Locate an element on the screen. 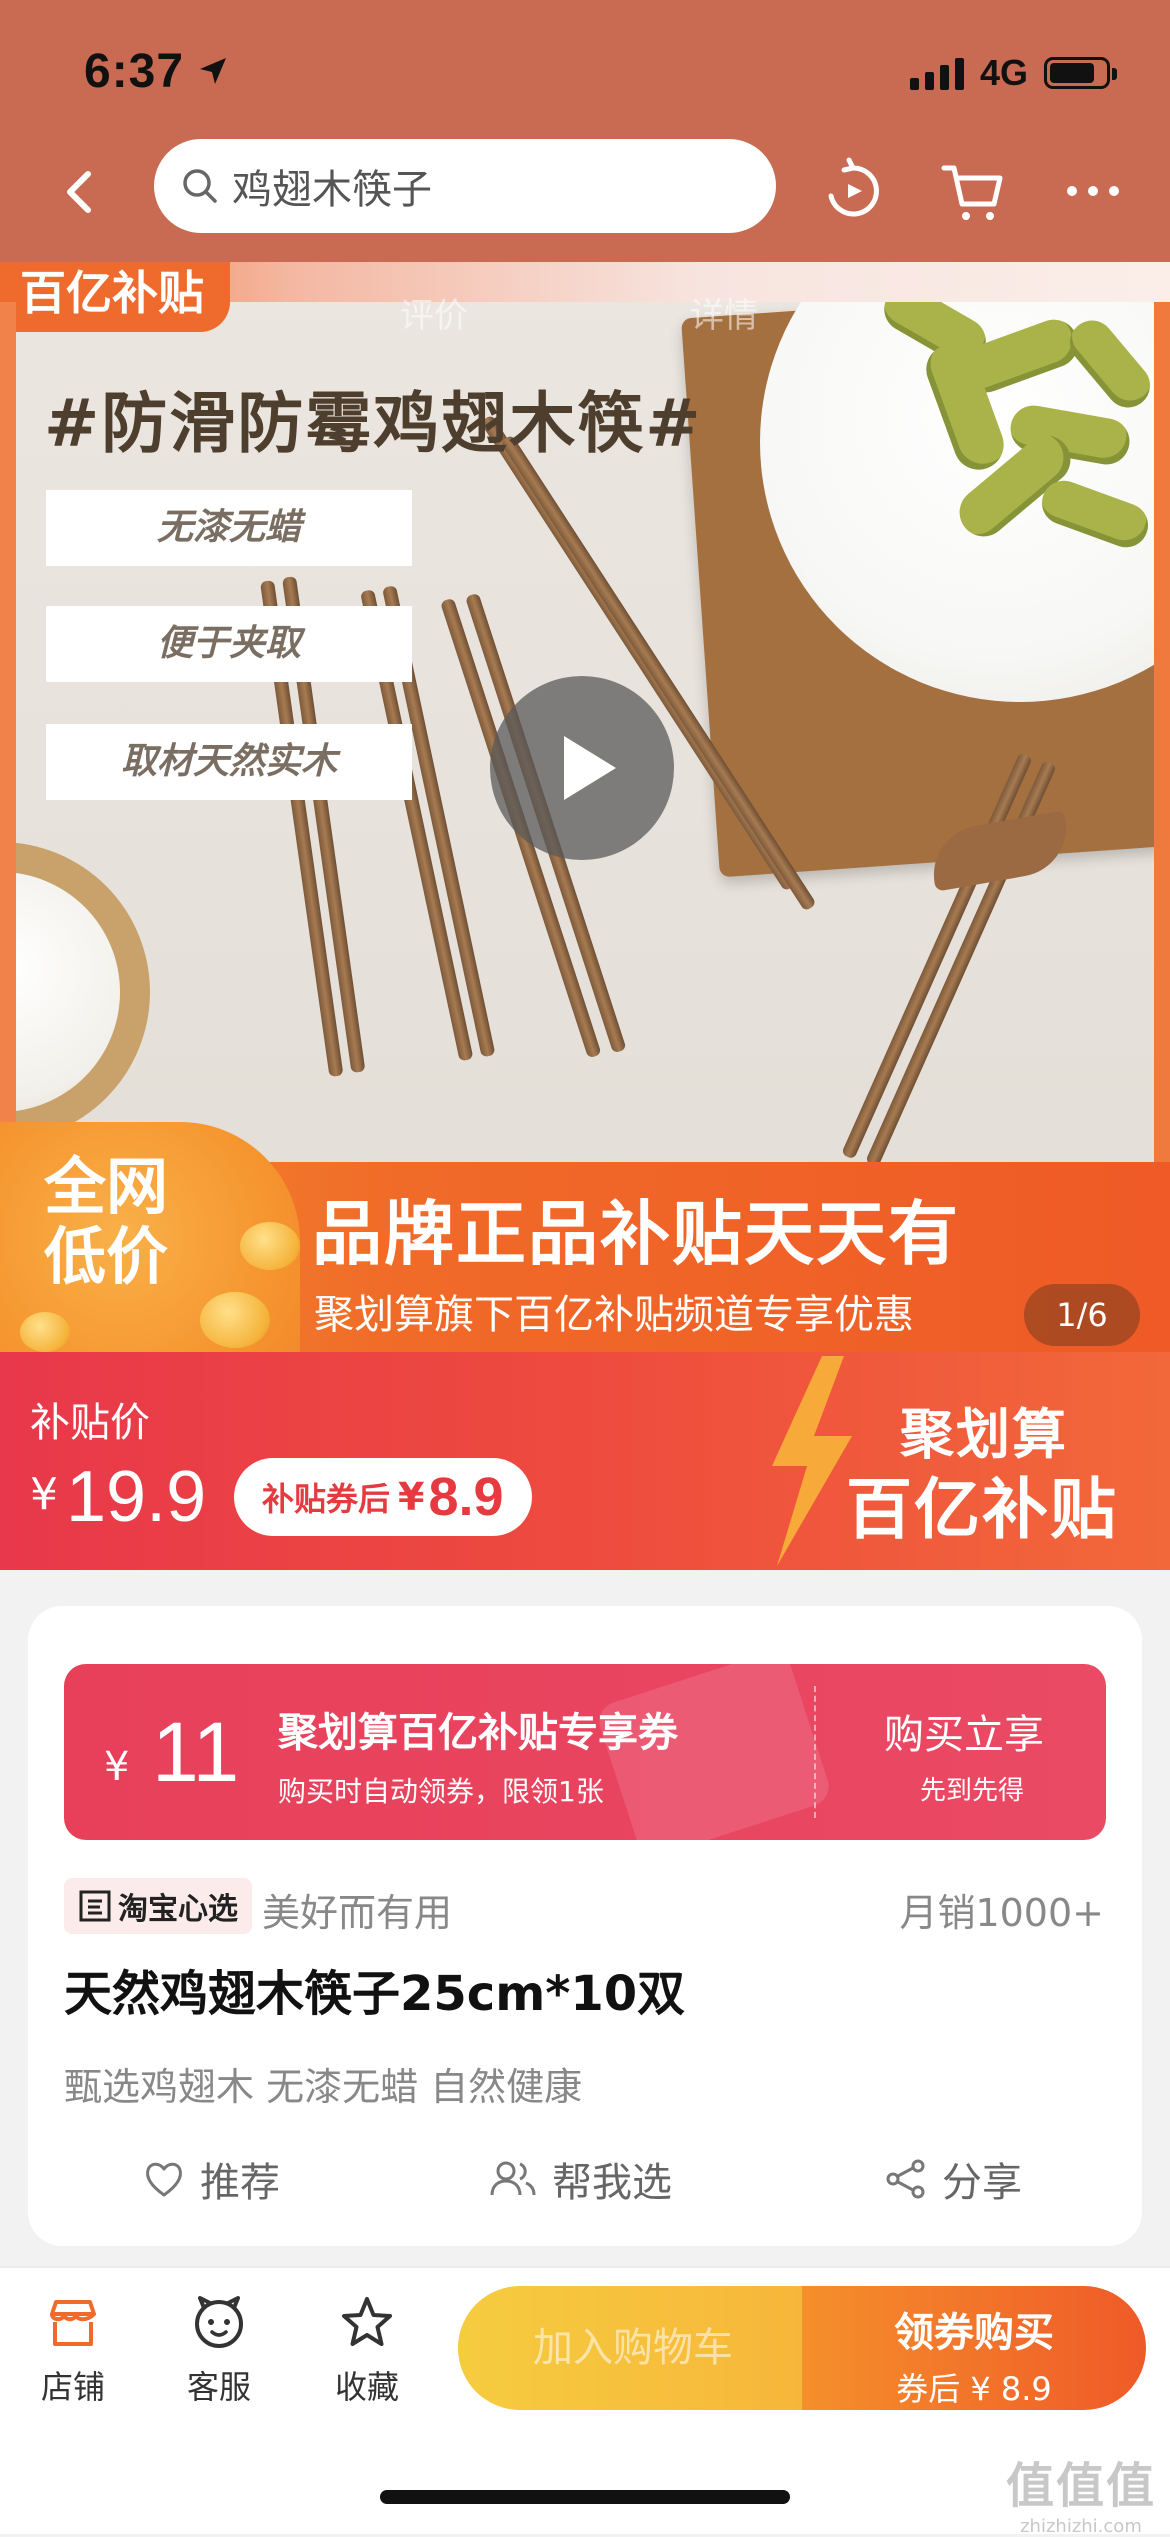 The height and width of the screenshot is (2537, 1170). billion-subsidy-badge: 百亿补贴 is located at coordinates (115, 297).